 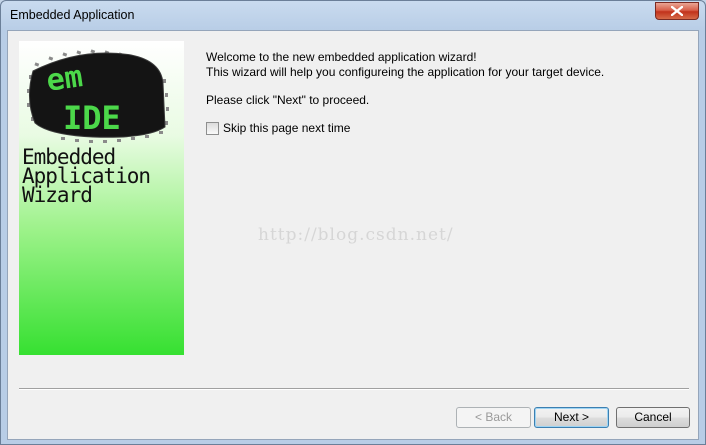 I want to click on cancel-button: Cancel, so click(x=653, y=417).